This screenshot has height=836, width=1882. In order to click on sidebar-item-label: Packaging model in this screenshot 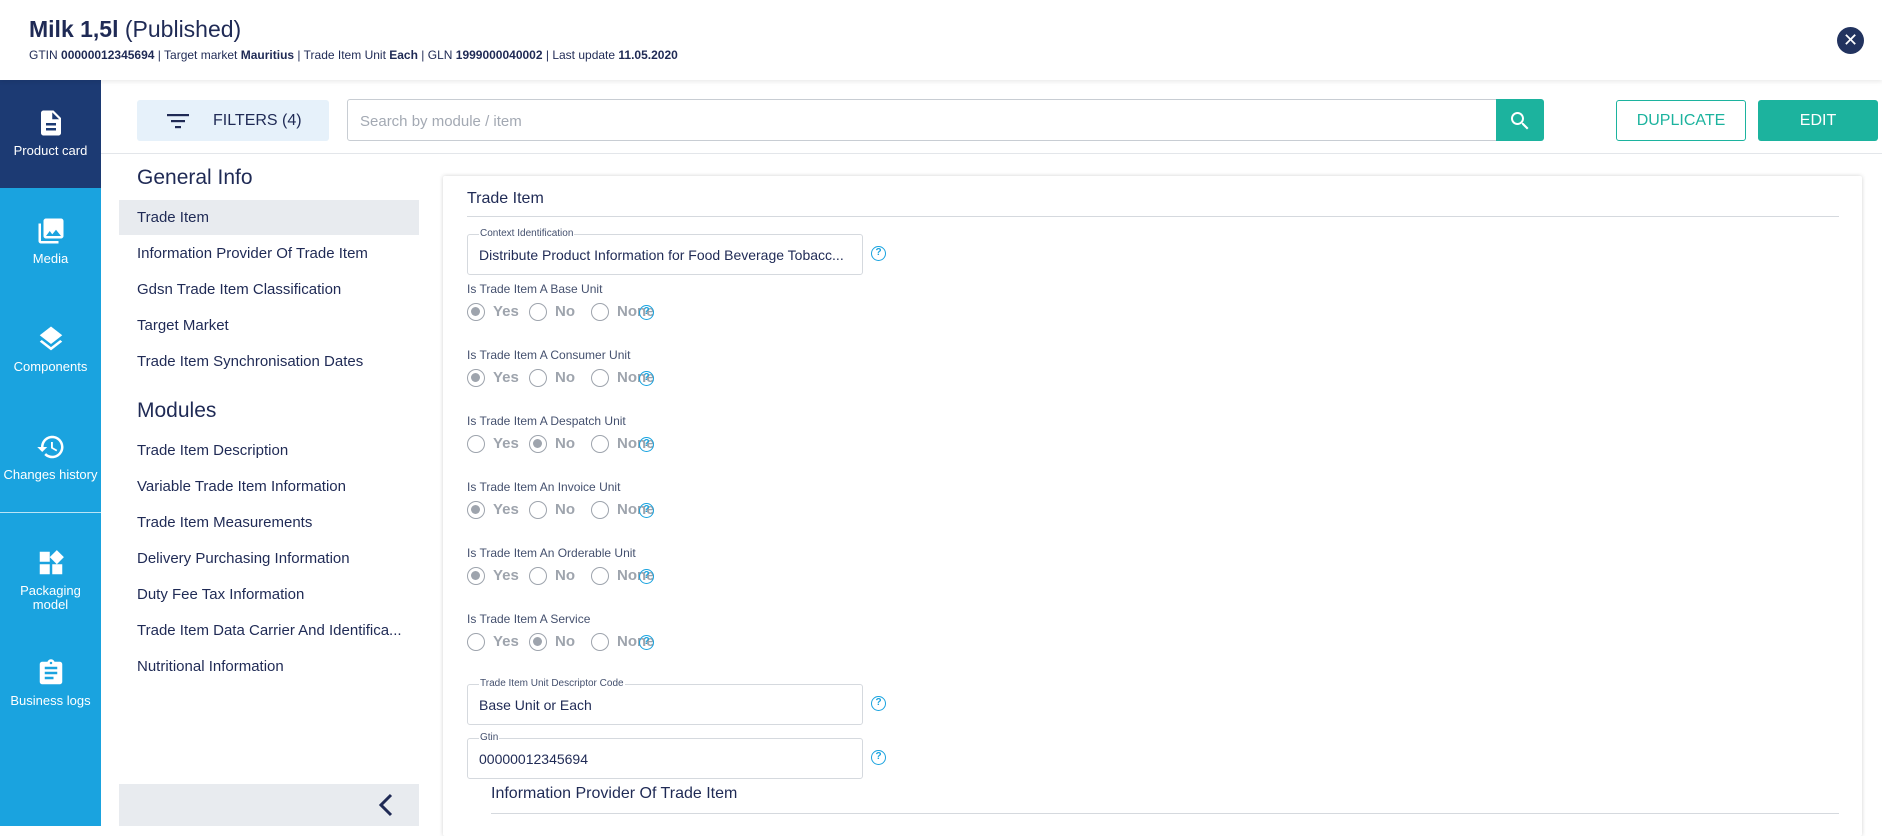, I will do `click(50, 597)`.